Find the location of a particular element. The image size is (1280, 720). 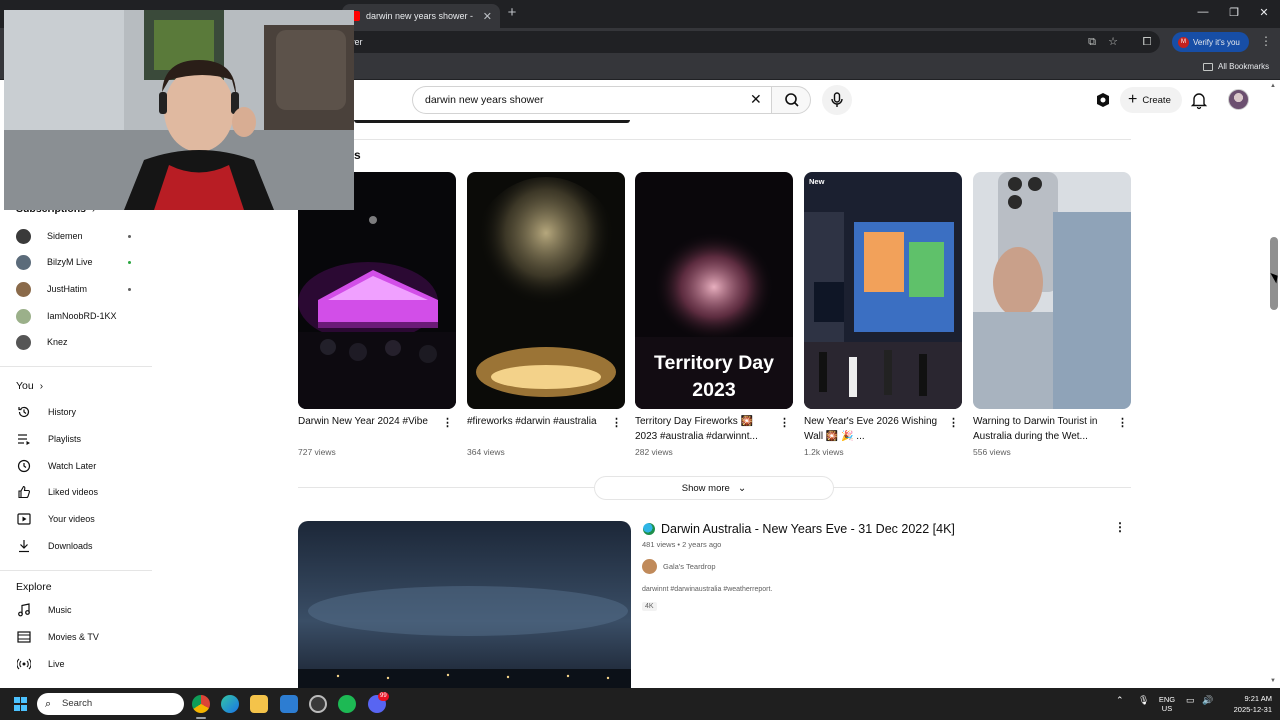

video-thumbnail is located at coordinates (464, 604).